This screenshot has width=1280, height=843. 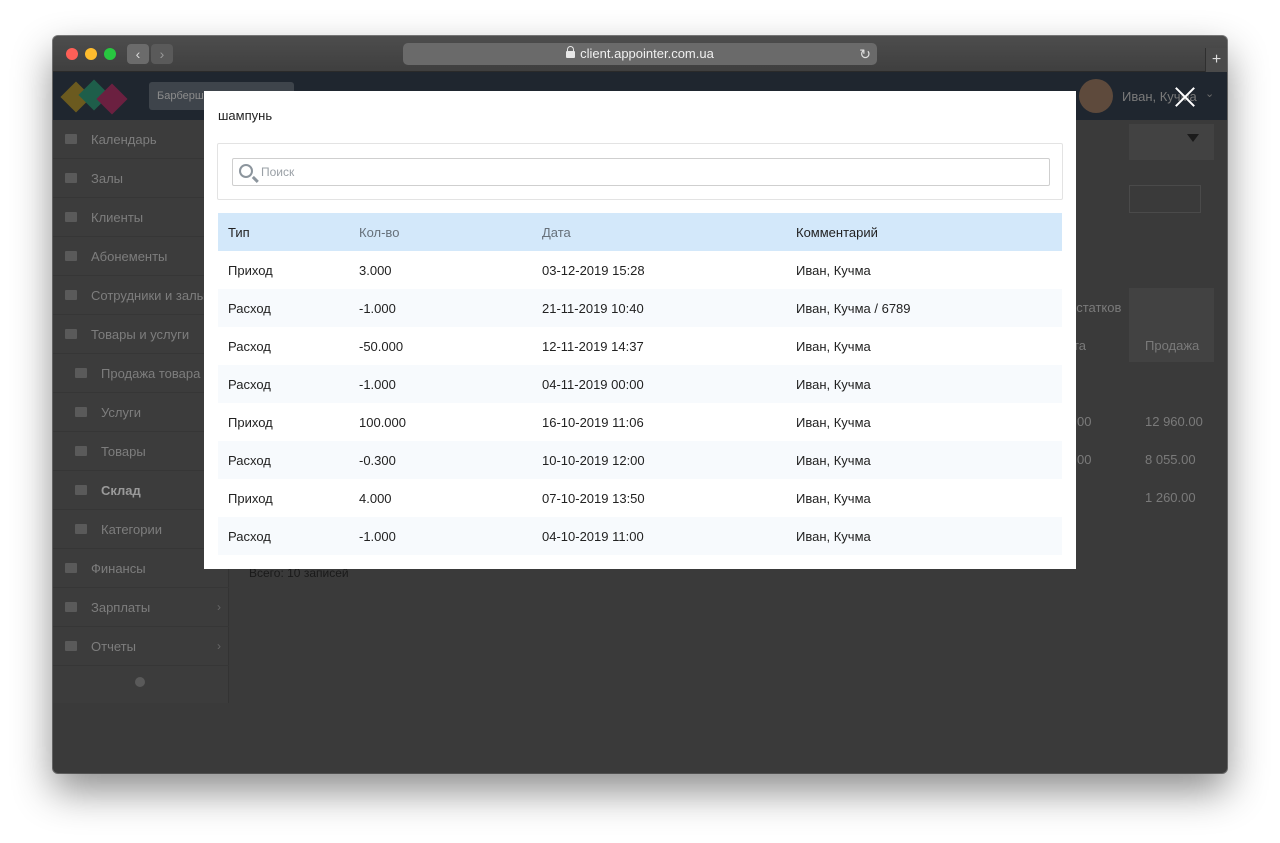 What do you see at coordinates (140, 682) in the screenshot?
I see `collapse-sidebar-icon` at bounding box center [140, 682].